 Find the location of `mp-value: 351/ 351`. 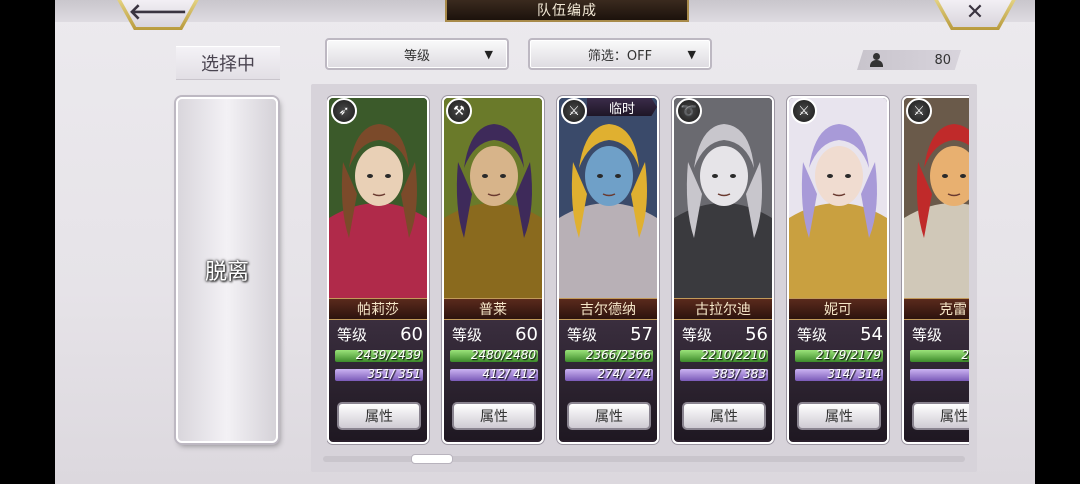

mp-value: 351/ 351 is located at coordinates (394, 374).